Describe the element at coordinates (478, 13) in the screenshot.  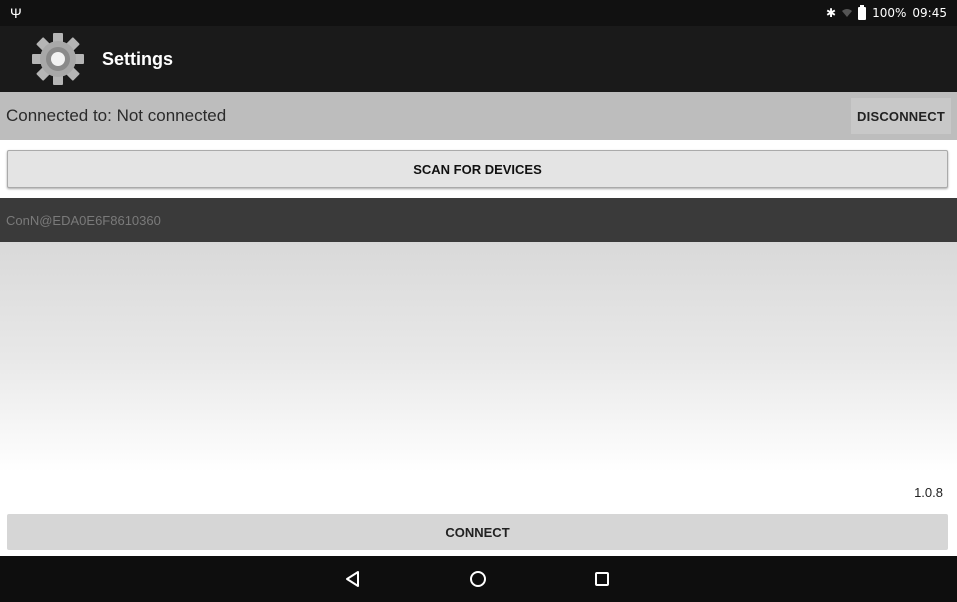
I see `status-bar: Ψ ✱ 100% 09:45` at that location.